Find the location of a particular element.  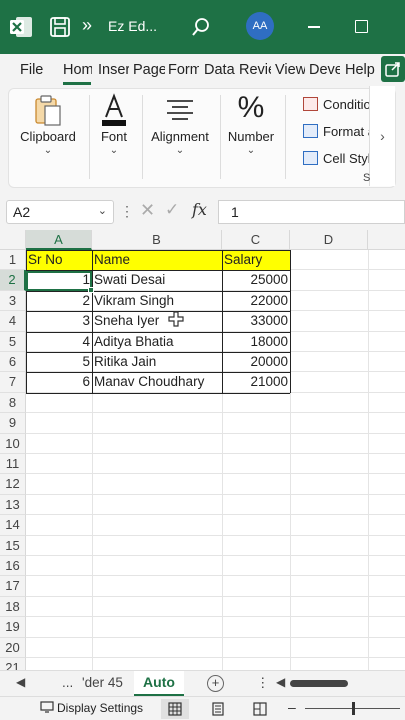

page-break-view-button is located at coordinates (260, 709).